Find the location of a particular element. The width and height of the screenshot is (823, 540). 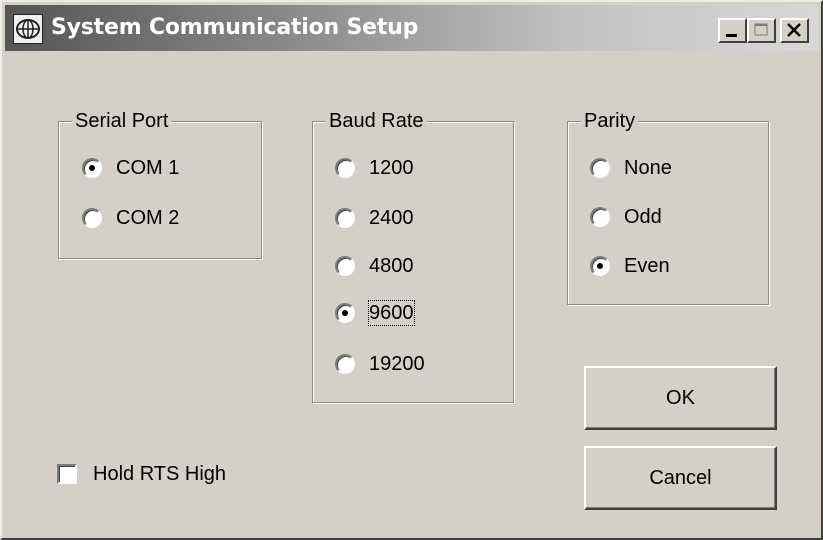

serial-port-group: Serial Port COM 1 COM 2 is located at coordinates (160, 184).